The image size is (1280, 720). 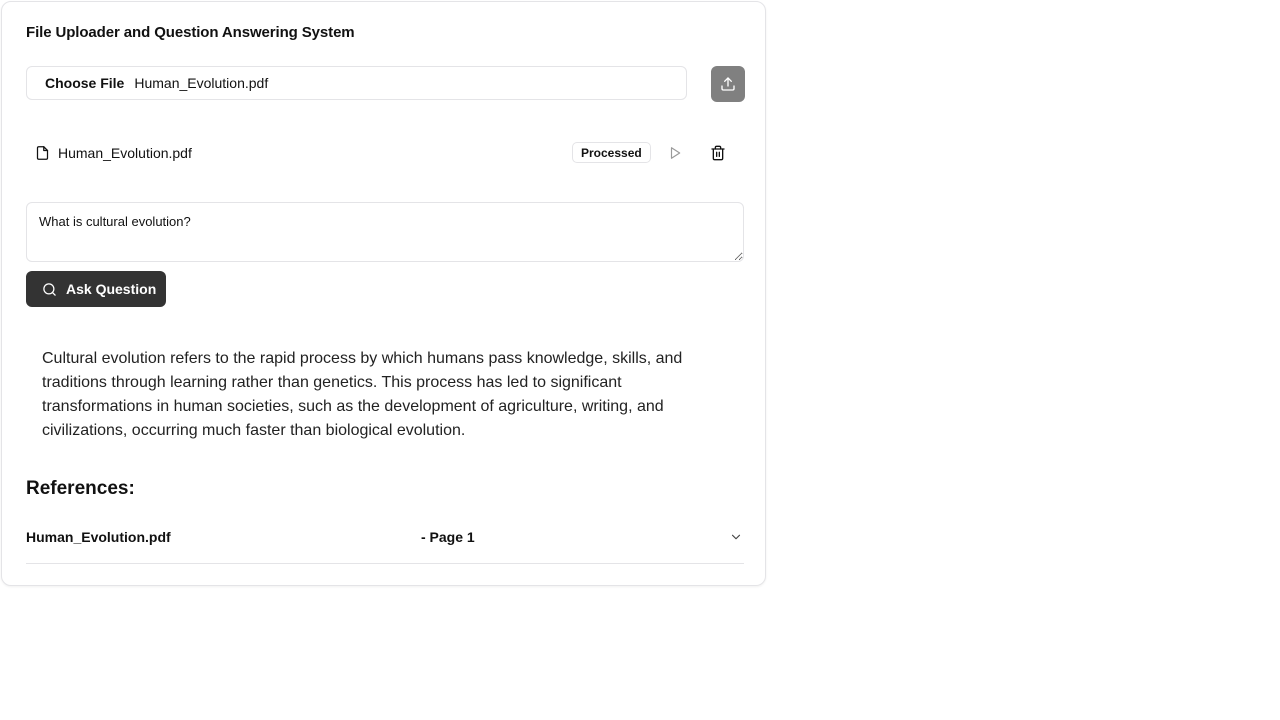 I want to click on delete-button, so click(x=718, y=153).